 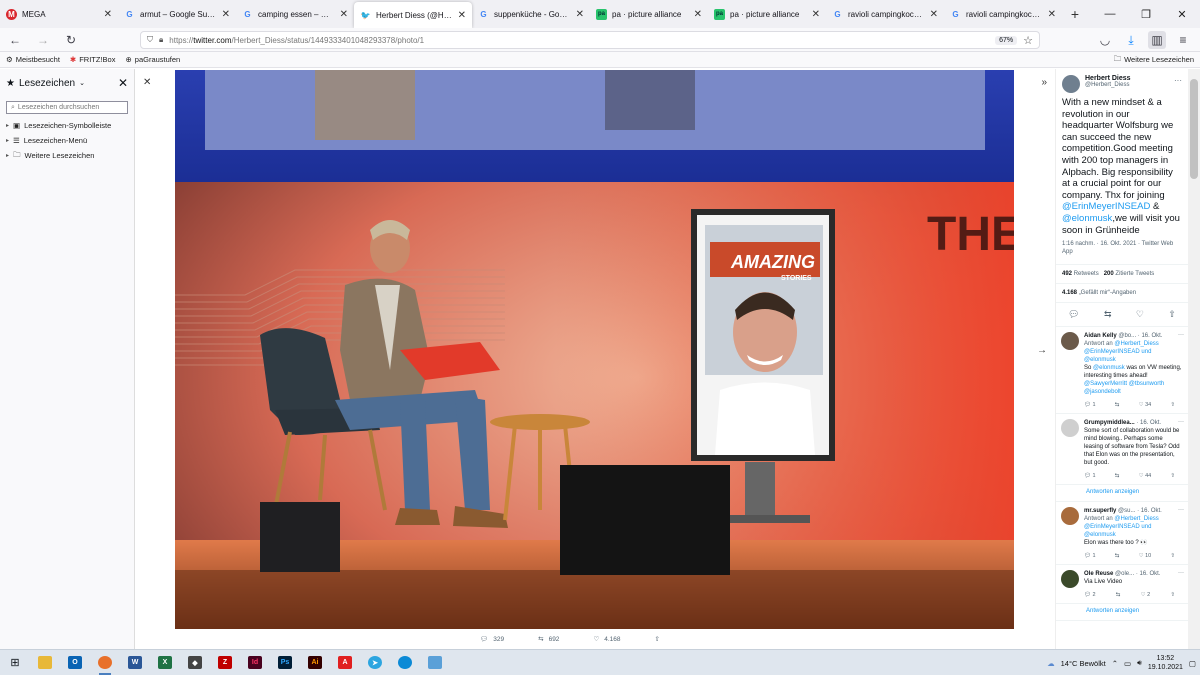 I want to click on weather-text: 14°C Bewölkt, so click(x=1083, y=663).